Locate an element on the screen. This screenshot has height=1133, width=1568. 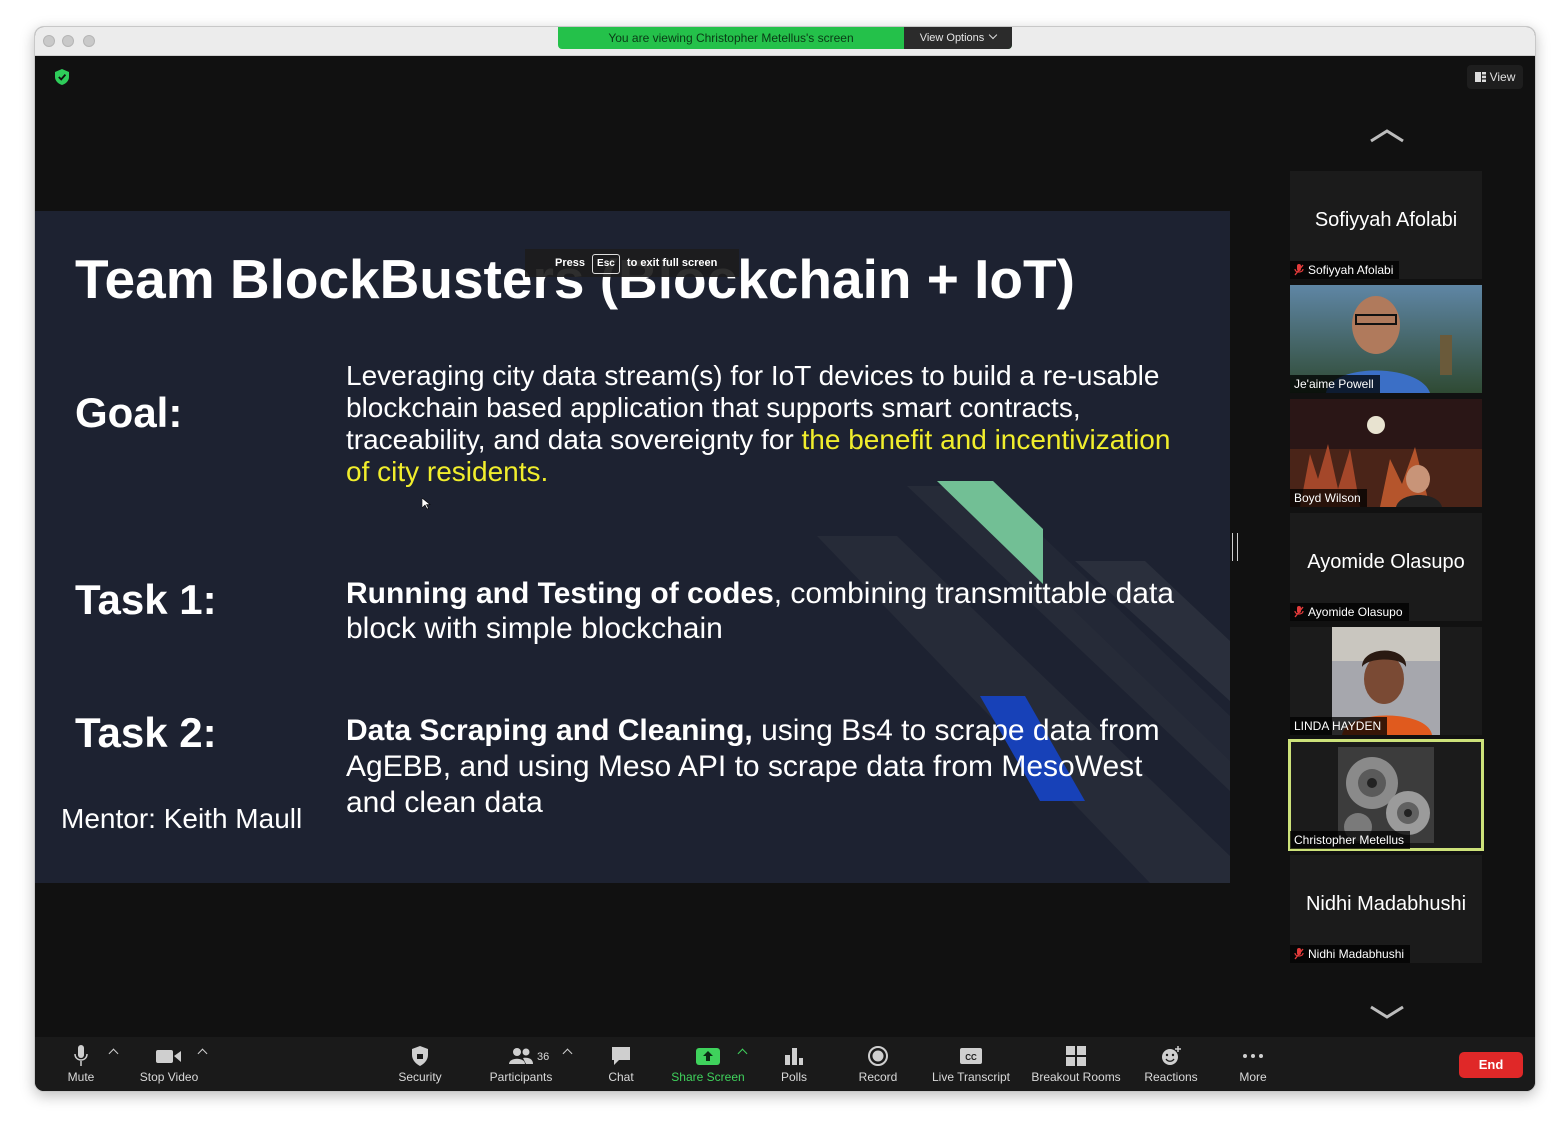
participant-tile: Nidhi Madabhushi Nidhi Madabhushi is located at coordinates (1386, 909).